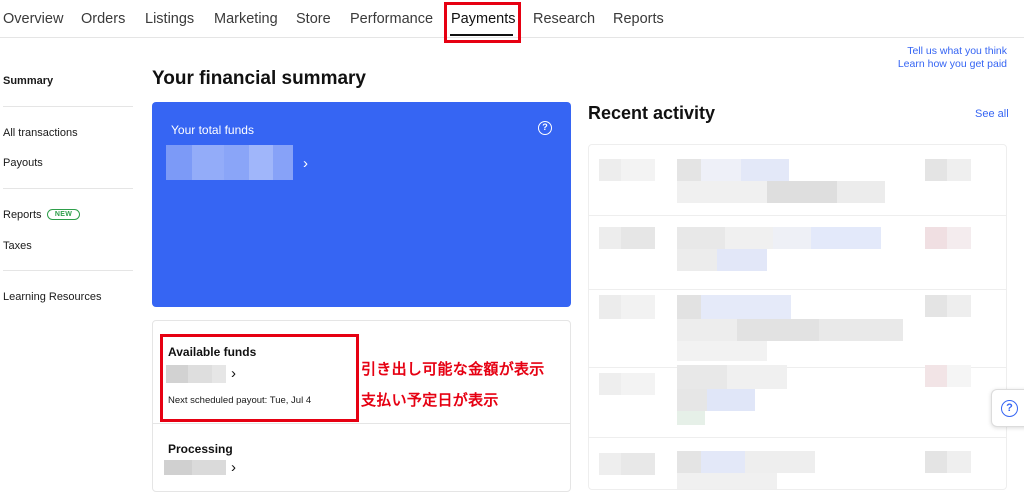 This screenshot has width=1024, height=500. What do you see at coordinates (652, 113) in the screenshot?
I see `recent-activity-title: Recent activity` at bounding box center [652, 113].